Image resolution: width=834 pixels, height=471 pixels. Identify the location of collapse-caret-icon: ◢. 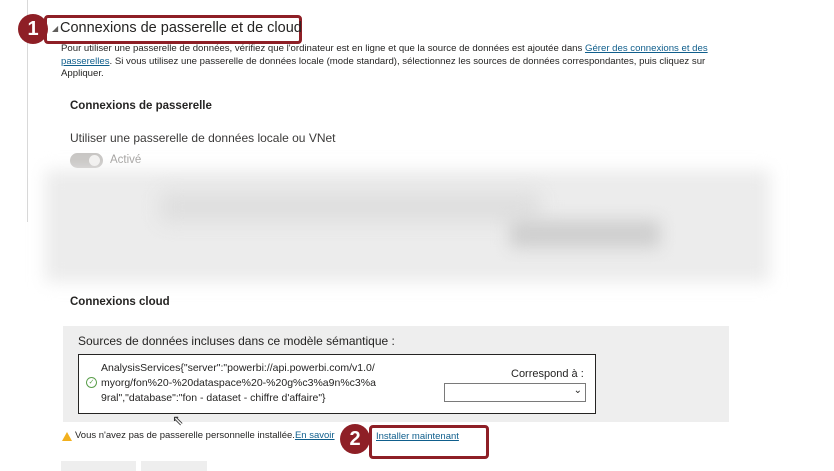
(55, 28).